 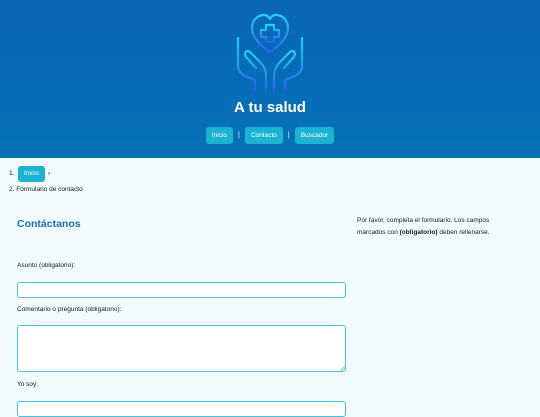 I want to click on resize-handle-icon, so click(x=342, y=368).